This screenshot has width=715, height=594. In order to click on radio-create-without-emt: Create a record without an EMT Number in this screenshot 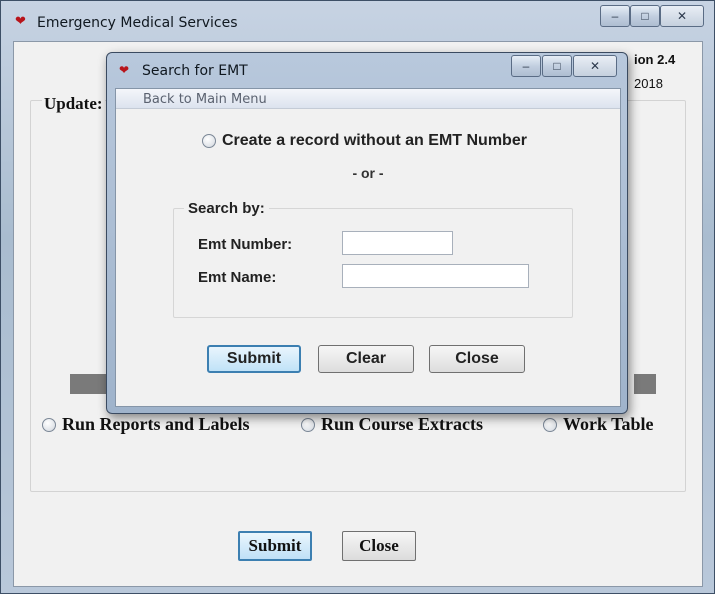, I will do `click(364, 141)`.